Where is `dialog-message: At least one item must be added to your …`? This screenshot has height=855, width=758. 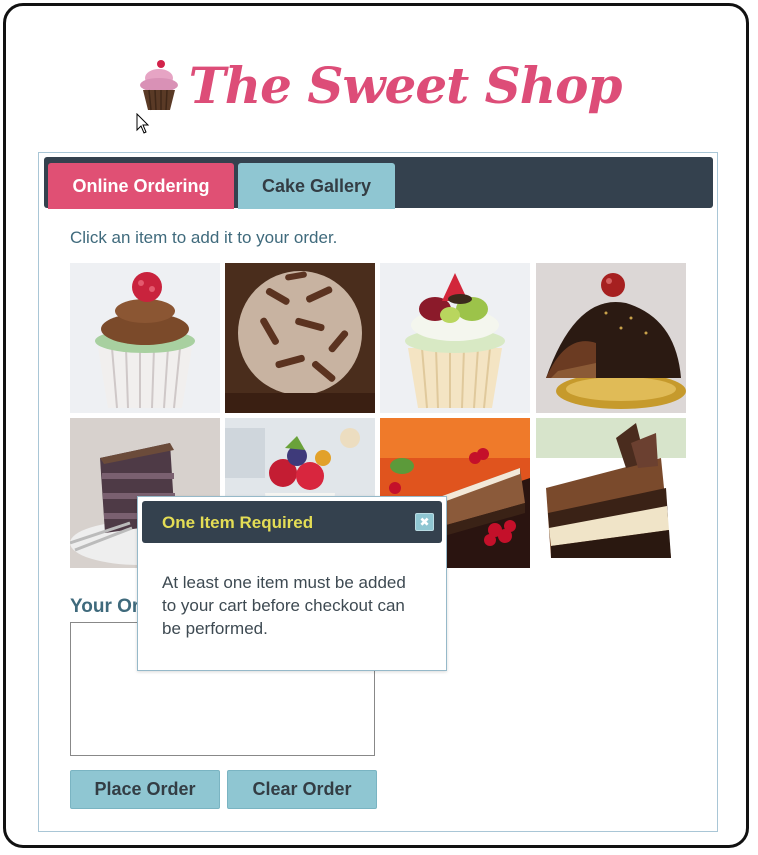
dialog-message: At least one item must be added to your … is located at coordinates (284, 605).